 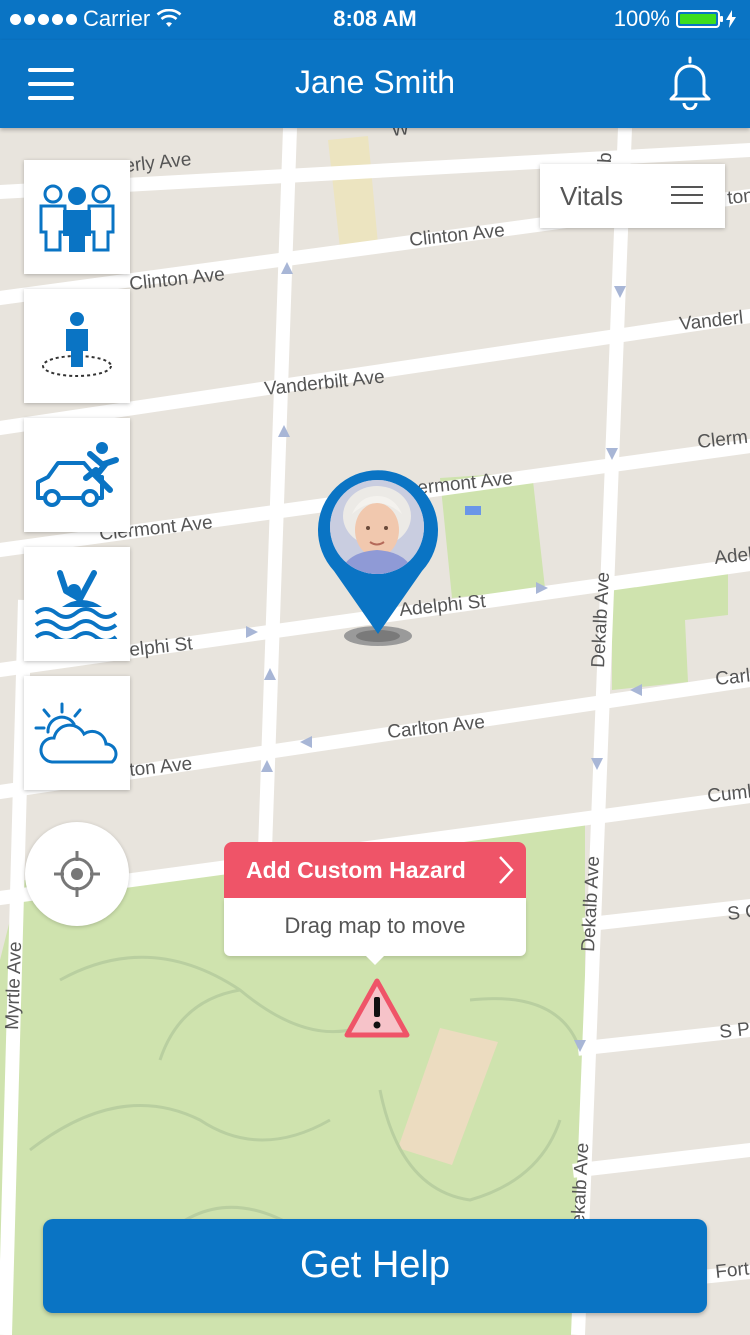 What do you see at coordinates (375, 927) in the screenshot?
I see `drag-hint: Drag map to move` at bounding box center [375, 927].